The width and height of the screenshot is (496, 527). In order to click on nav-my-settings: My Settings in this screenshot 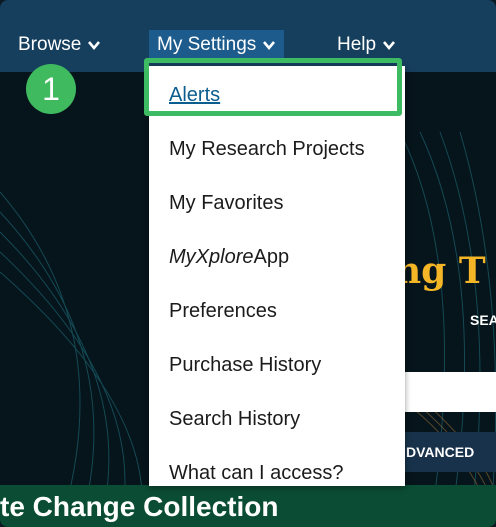, I will do `click(217, 45)`.